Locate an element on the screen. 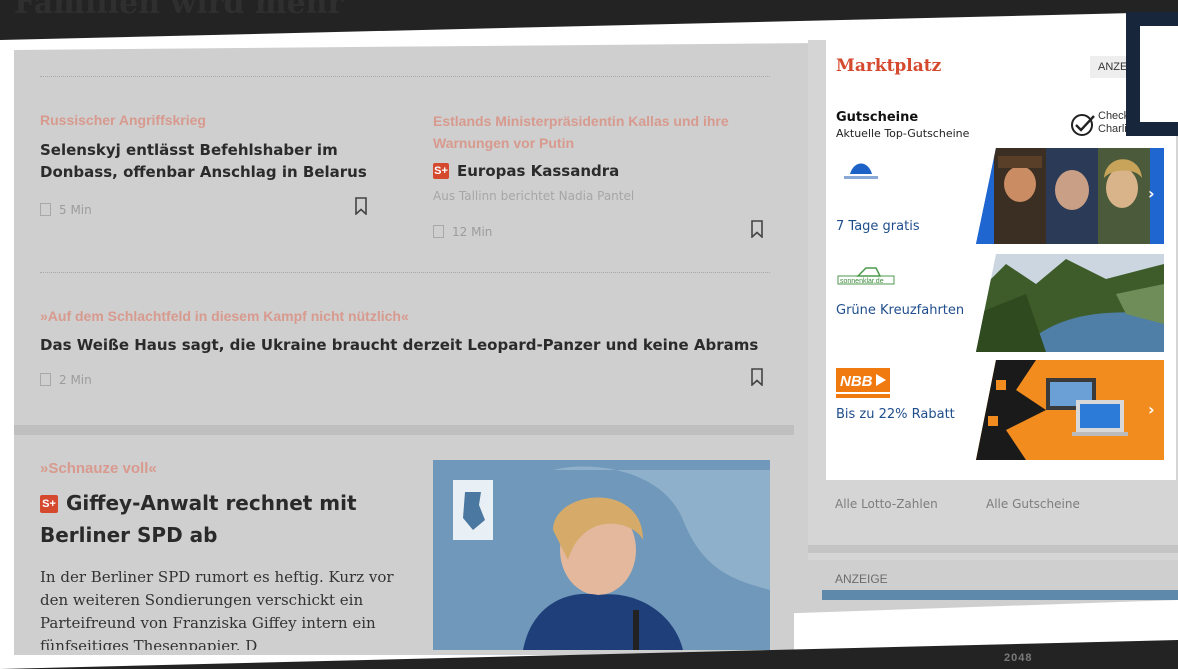  article-reading-time: 5 Min is located at coordinates (66, 210).